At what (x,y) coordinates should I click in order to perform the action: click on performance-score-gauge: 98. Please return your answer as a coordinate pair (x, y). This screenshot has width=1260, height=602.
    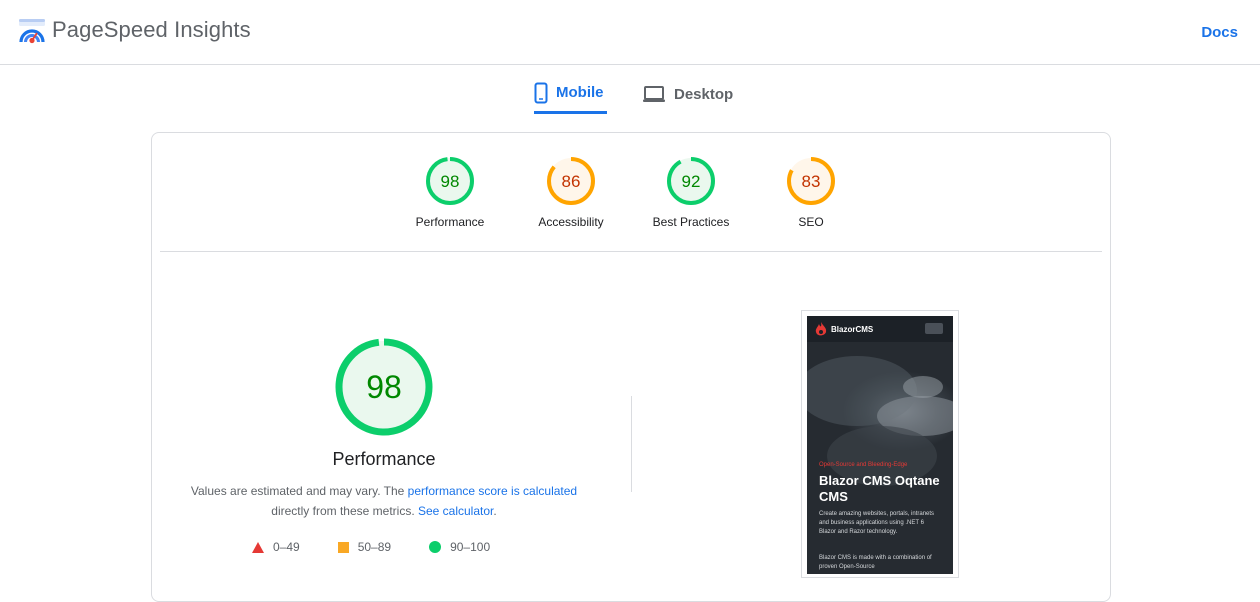
    Looking at the image, I should click on (384, 387).